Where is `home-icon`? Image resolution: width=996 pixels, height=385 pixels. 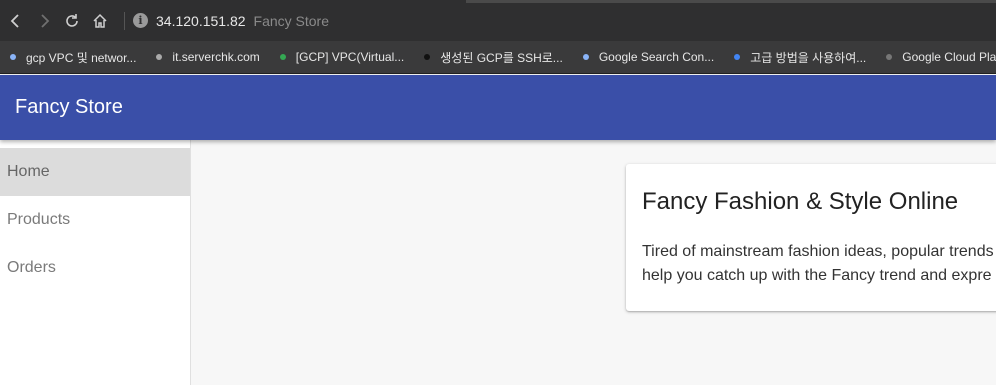
home-icon is located at coordinates (100, 20).